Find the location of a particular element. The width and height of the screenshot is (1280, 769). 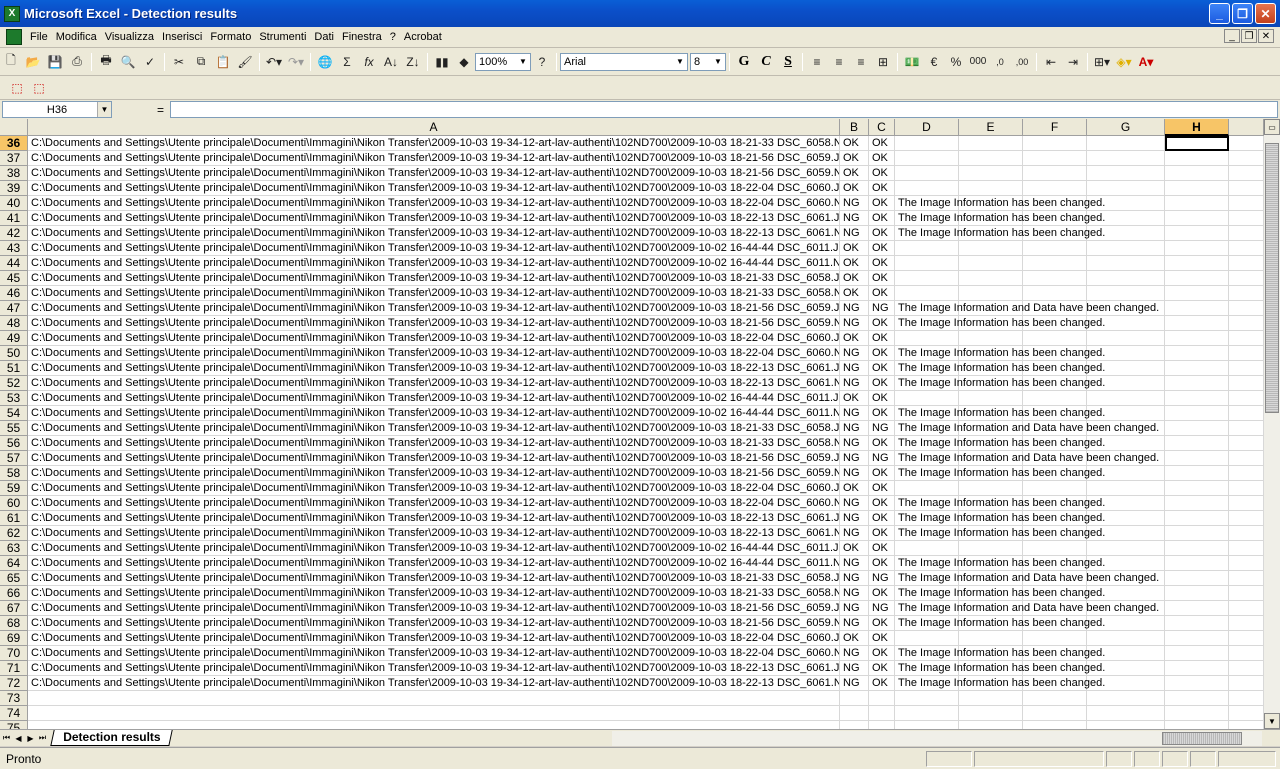

bold-button: G is located at coordinates (744, 62).